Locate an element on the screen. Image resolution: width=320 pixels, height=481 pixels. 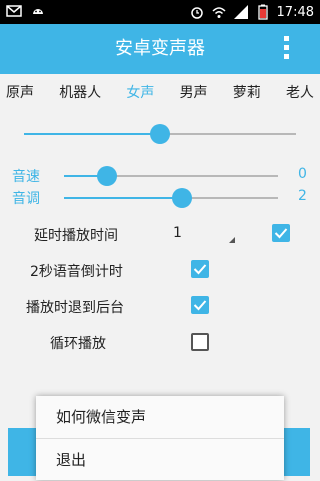
background-label: 播放时退到后台 is located at coordinates (75, 308).